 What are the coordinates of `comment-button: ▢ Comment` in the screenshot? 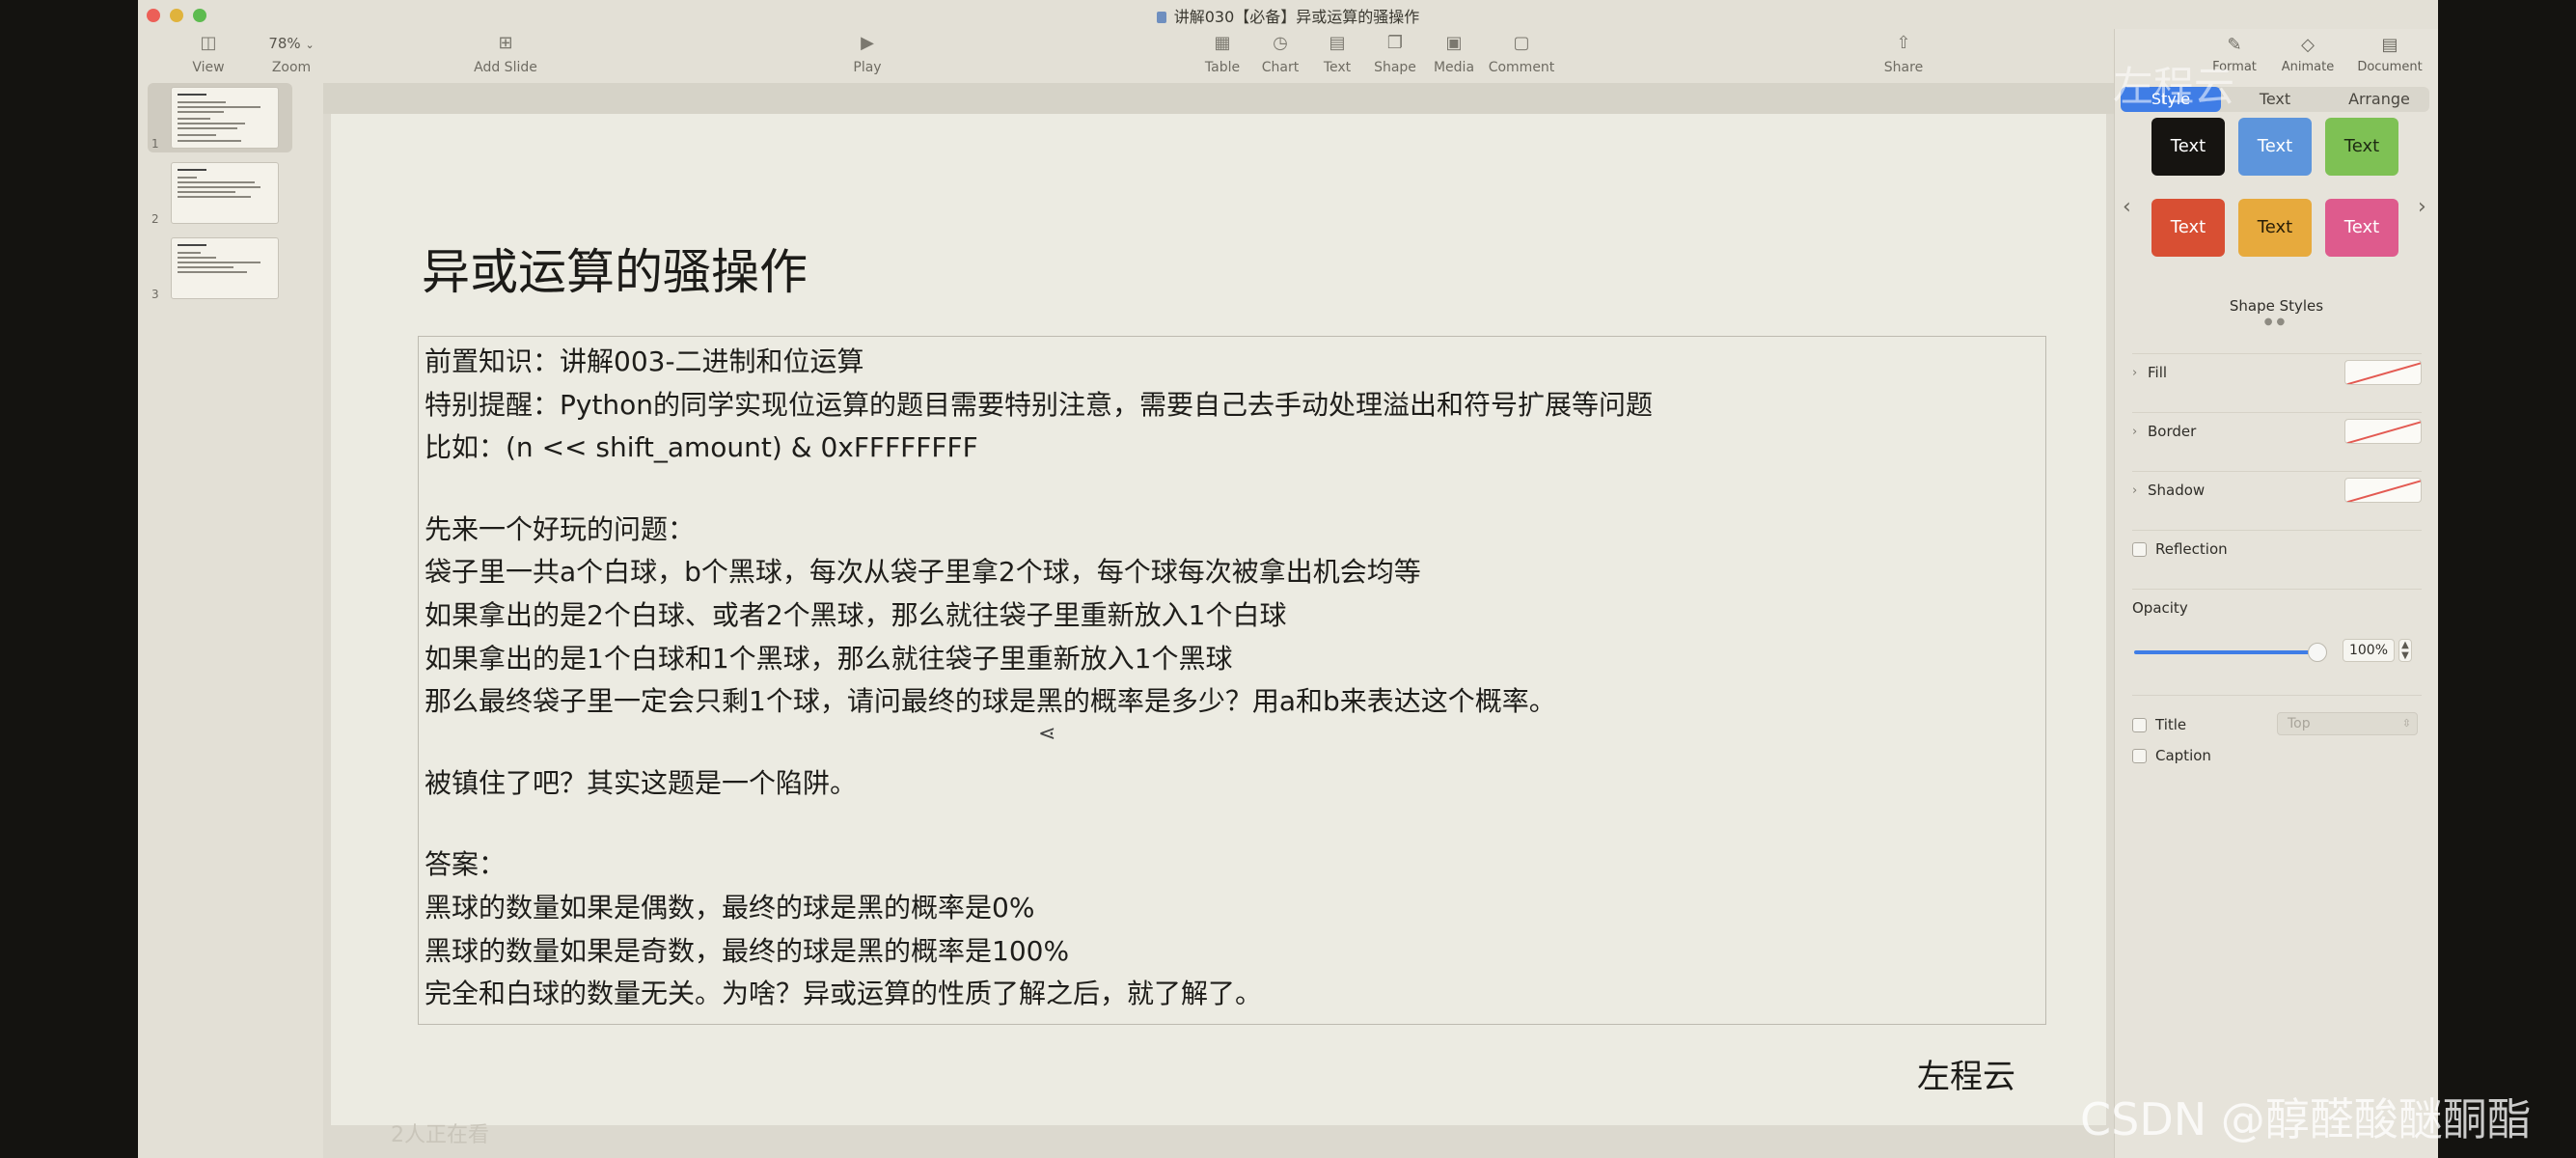 It's located at (1521, 54).